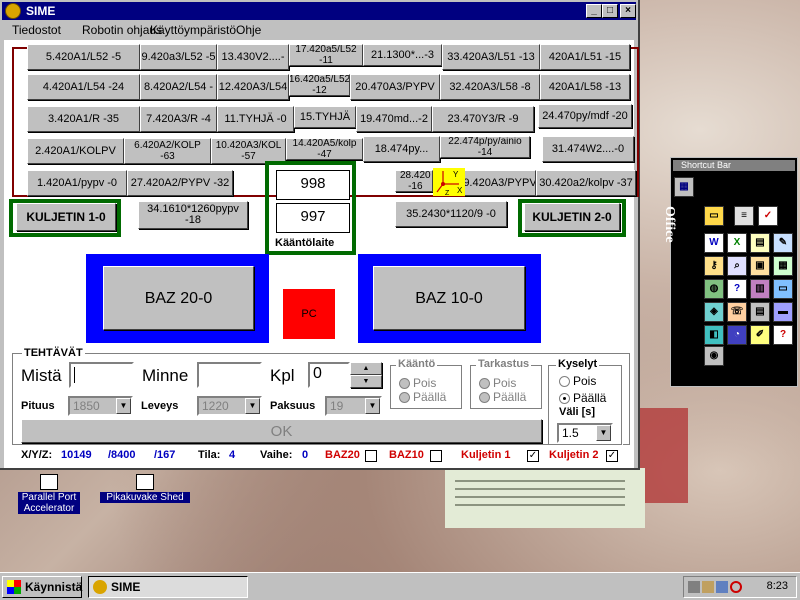  What do you see at coordinates (564, 381) in the screenshot?
I see `query-off-radio` at bounding box center [564, 381].